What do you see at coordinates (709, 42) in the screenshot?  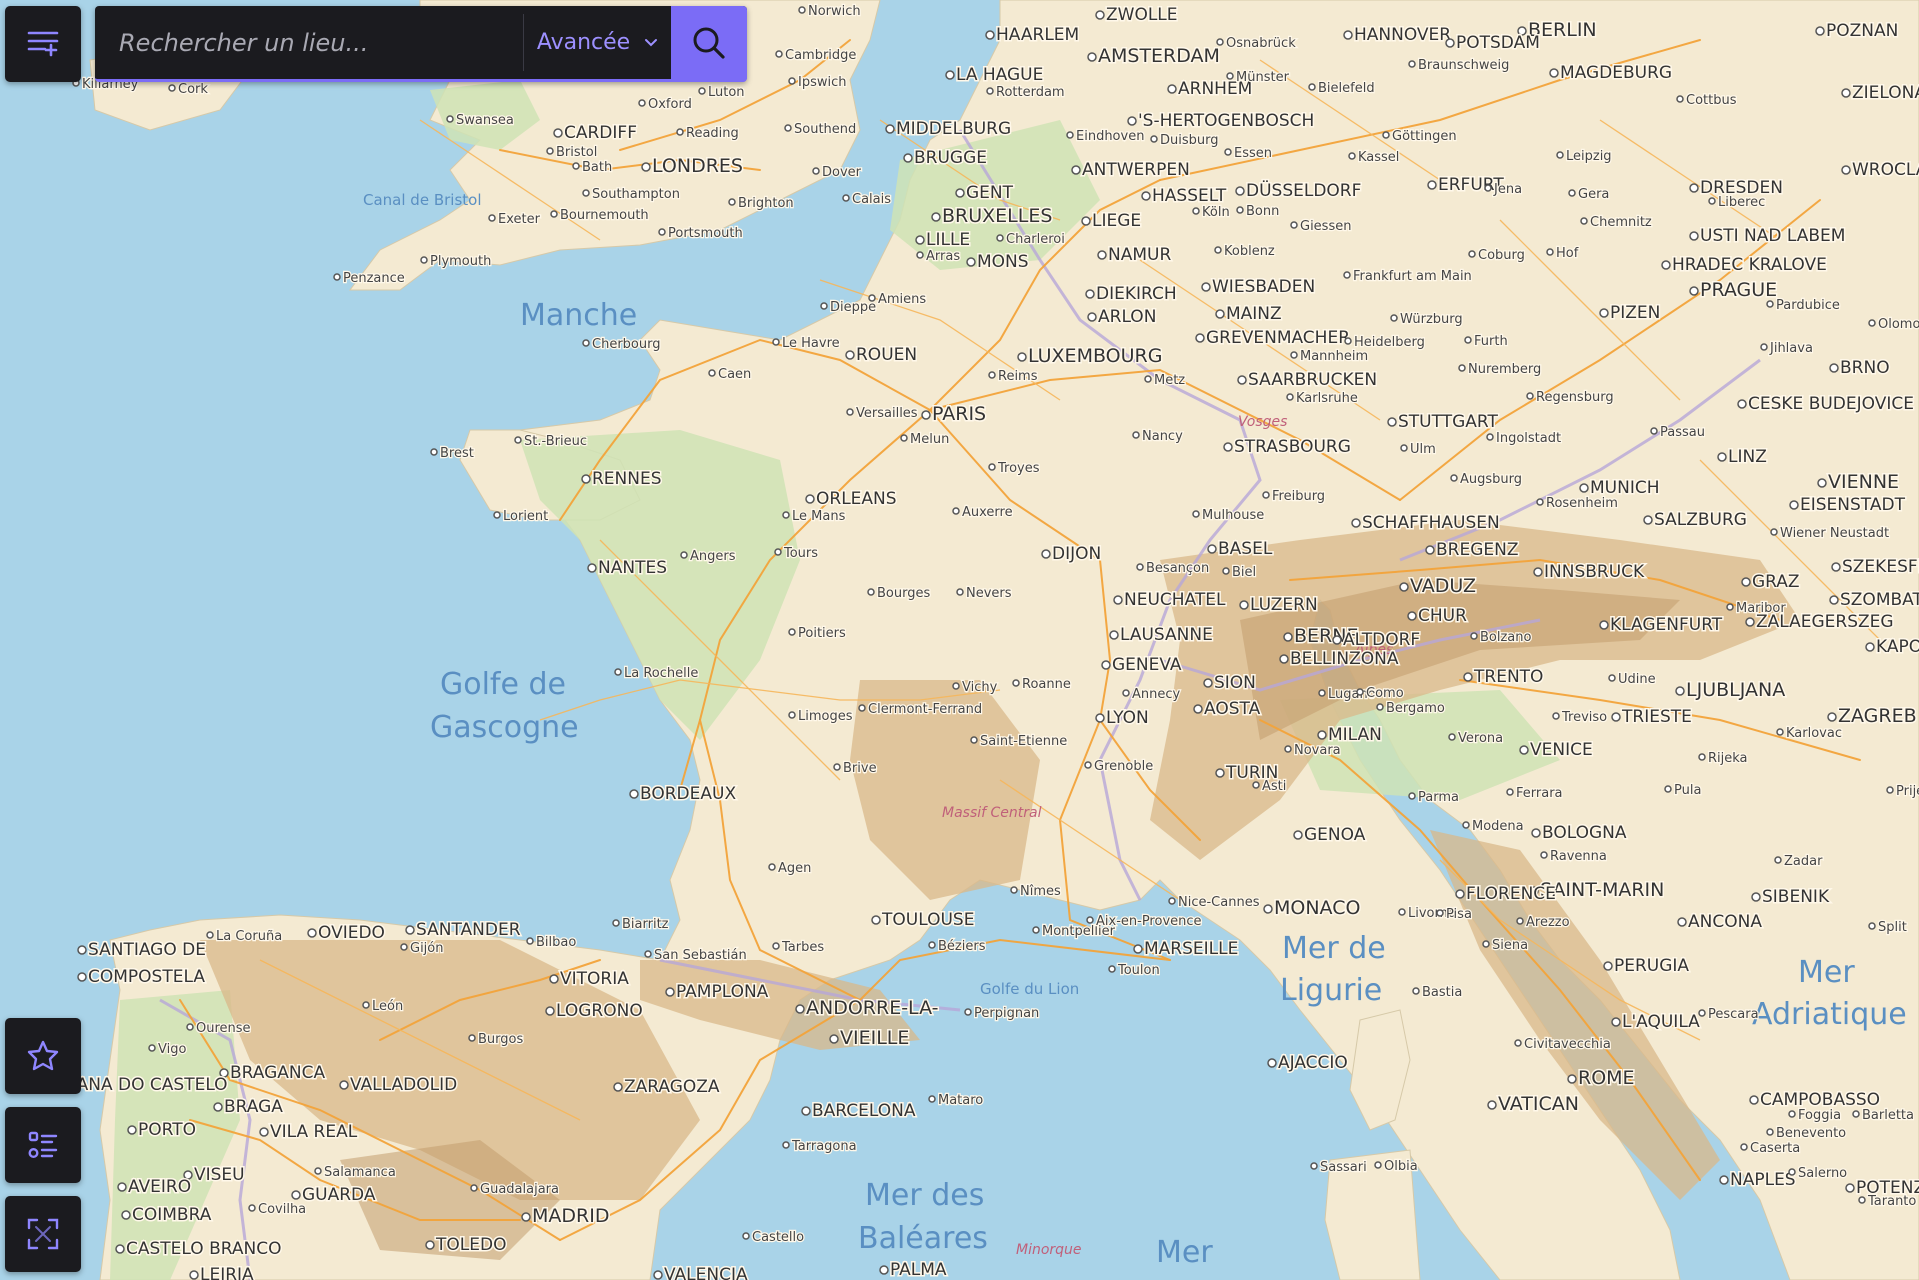 I see `search-button` at bounding box center [709, 42].